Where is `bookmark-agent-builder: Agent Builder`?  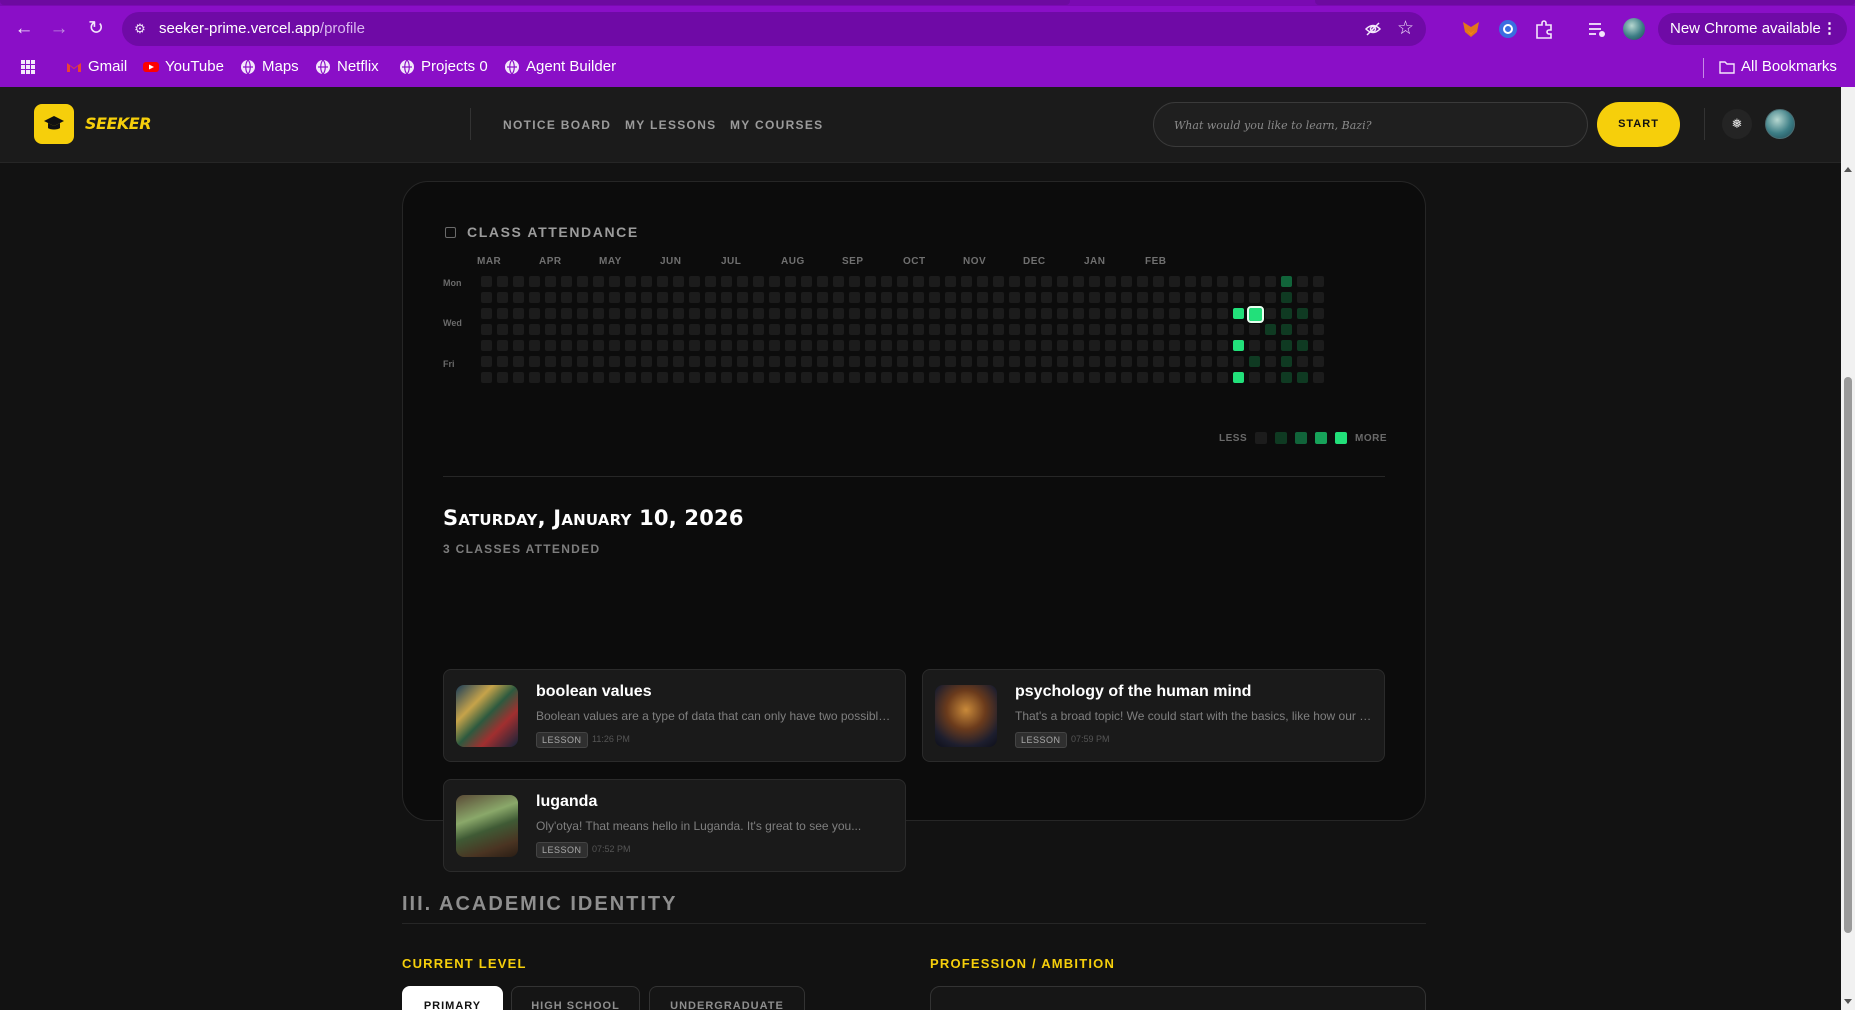 bookmark-agent-builder: Agent Builder is located at coordinates (560, 67).